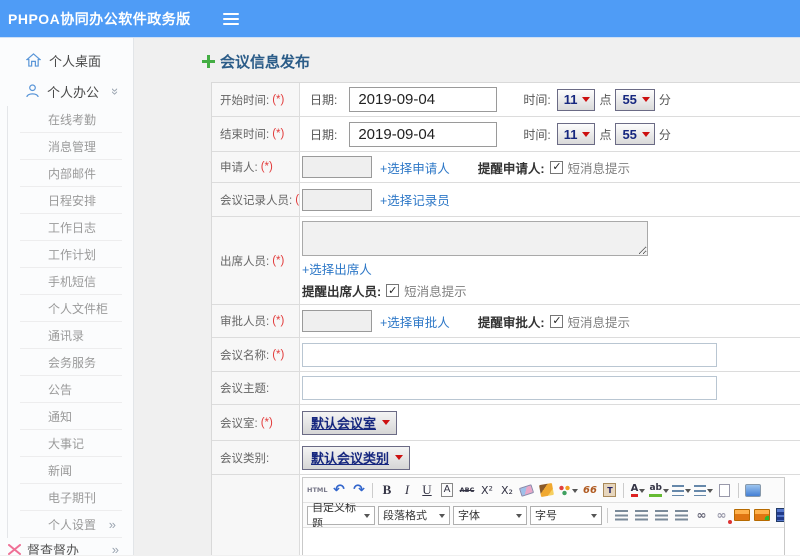 This screenshot has width=800, height=556. I want to click on align-right-icon, so click(661, 515).